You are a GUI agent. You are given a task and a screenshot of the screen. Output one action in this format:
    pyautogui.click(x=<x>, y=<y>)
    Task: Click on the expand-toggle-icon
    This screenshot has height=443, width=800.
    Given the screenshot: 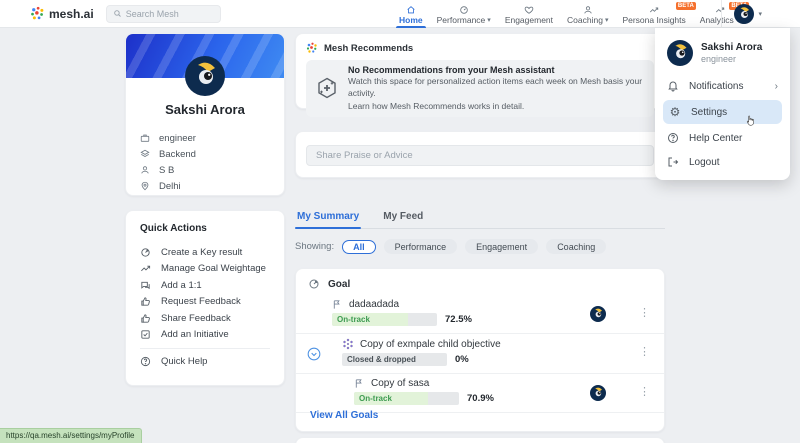 What is the action you would take?
    pyautogui.click(x=314, y=354)
    